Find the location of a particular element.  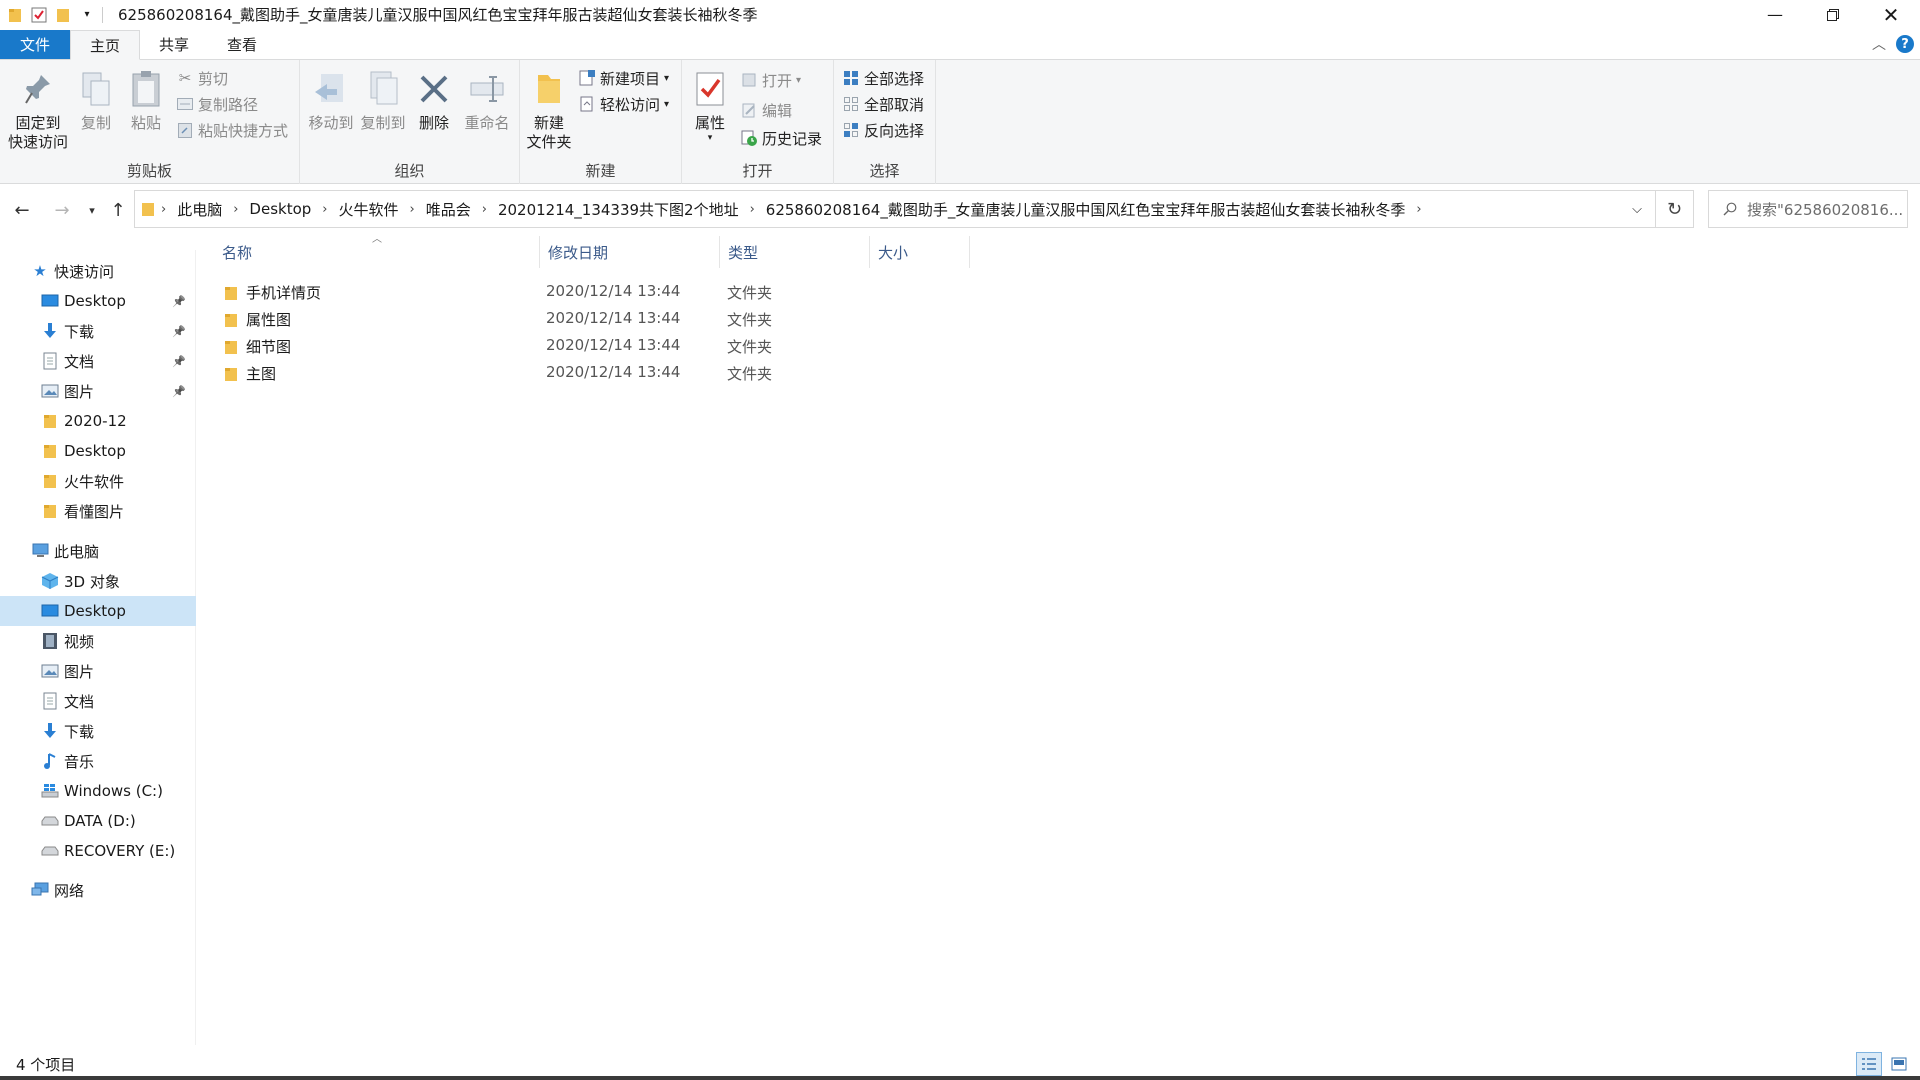

crumb-huoniu: 火牛软件 is located at coordinates (369, 209).